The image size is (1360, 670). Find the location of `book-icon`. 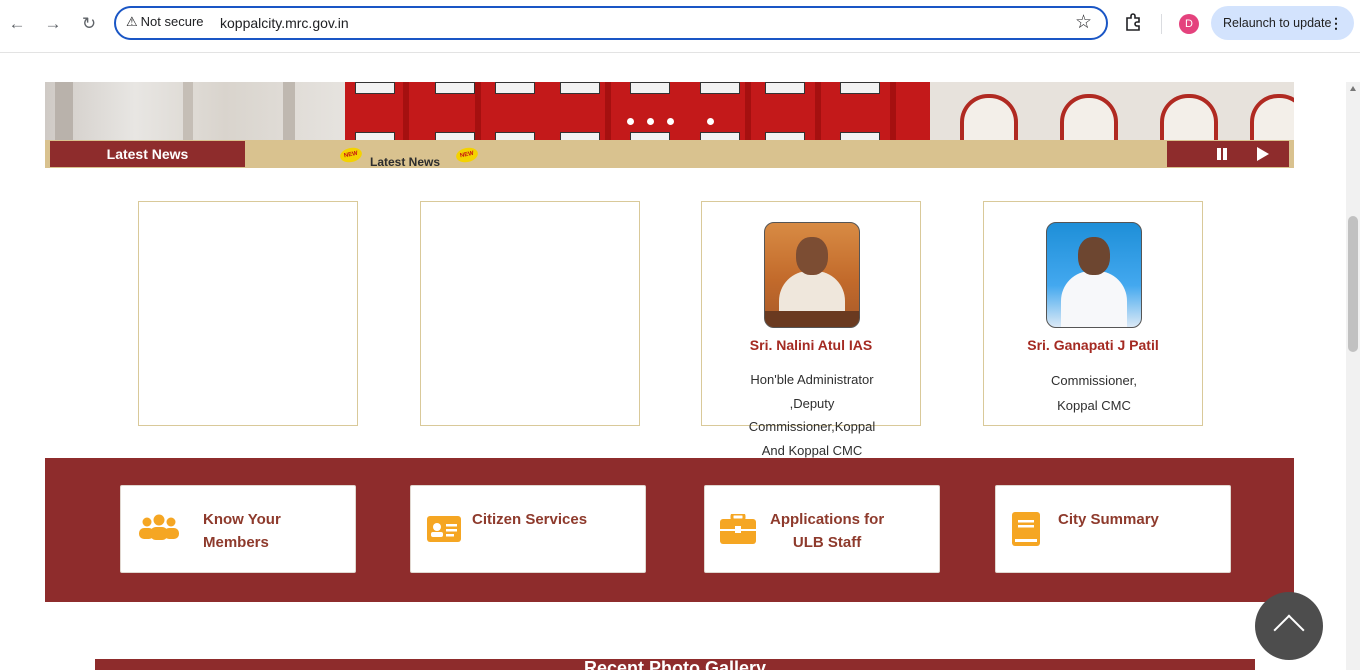

book-icon is located at coordinates (1026, 529).